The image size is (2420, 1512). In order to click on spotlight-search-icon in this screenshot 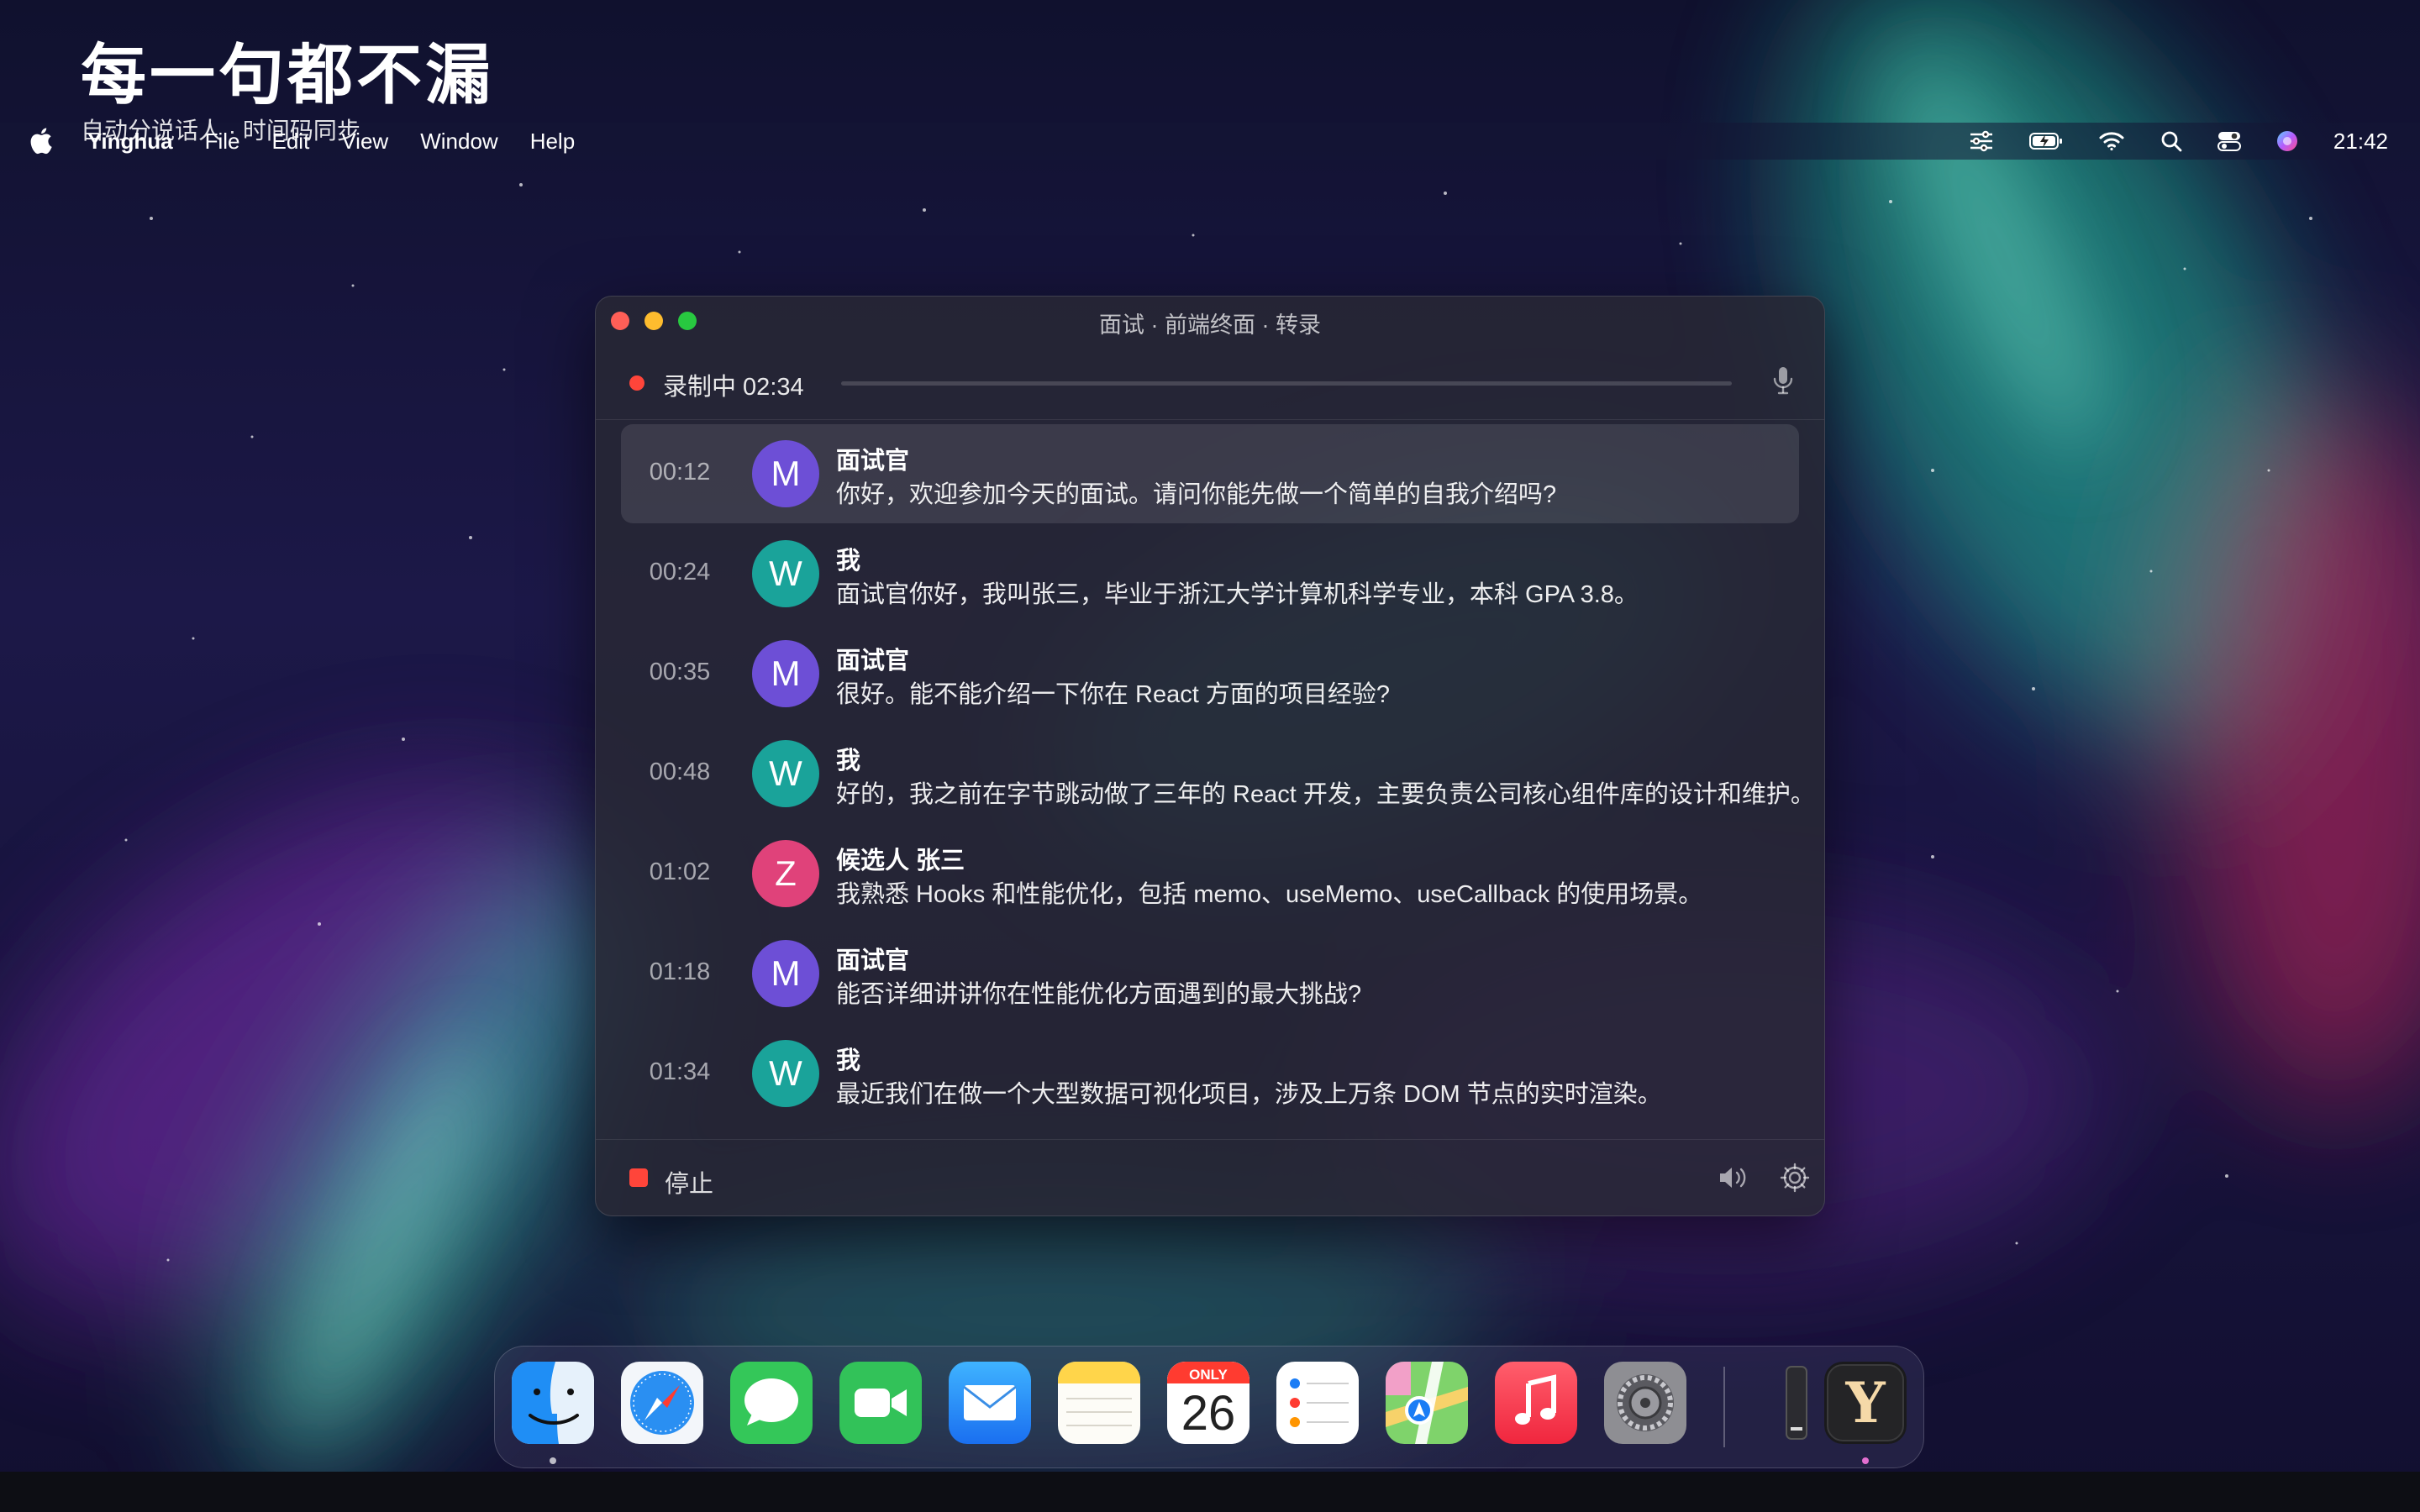, I will do `click(2171, 141)`.